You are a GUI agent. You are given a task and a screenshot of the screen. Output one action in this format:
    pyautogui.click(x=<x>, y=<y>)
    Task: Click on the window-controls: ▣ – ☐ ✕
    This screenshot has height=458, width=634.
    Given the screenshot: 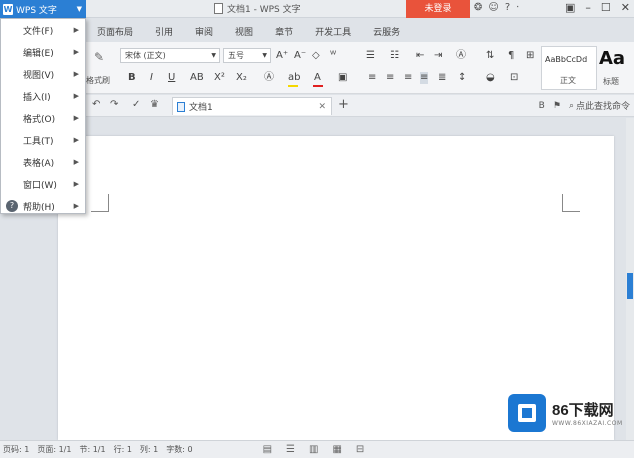 What is the action you would take?
    pyautogui.click(x=597, y=7)
    